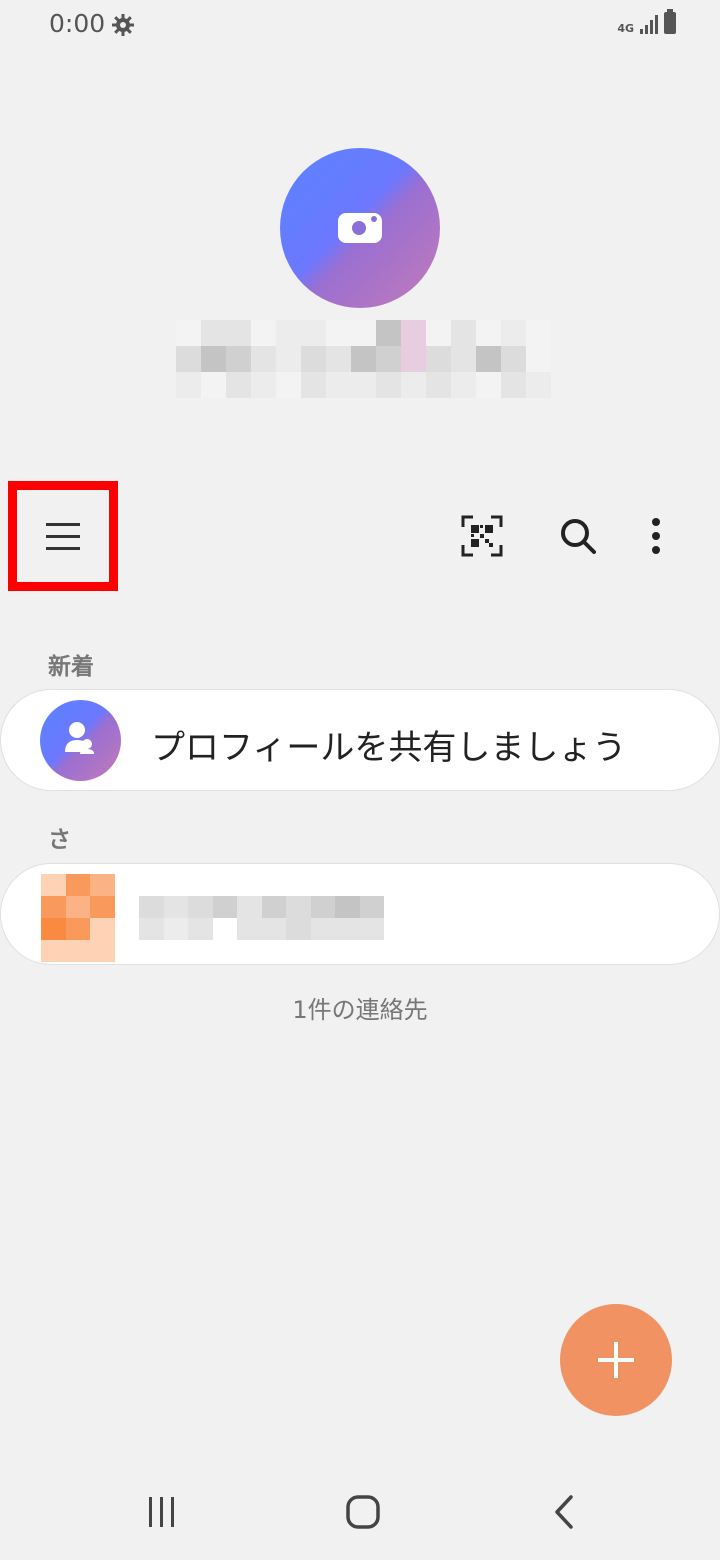 The height and width of the screenshot is (1560, 720). Describe the element at coordinates (363, 360) in the screenshot. I see `profile-name-redacted` at that location.